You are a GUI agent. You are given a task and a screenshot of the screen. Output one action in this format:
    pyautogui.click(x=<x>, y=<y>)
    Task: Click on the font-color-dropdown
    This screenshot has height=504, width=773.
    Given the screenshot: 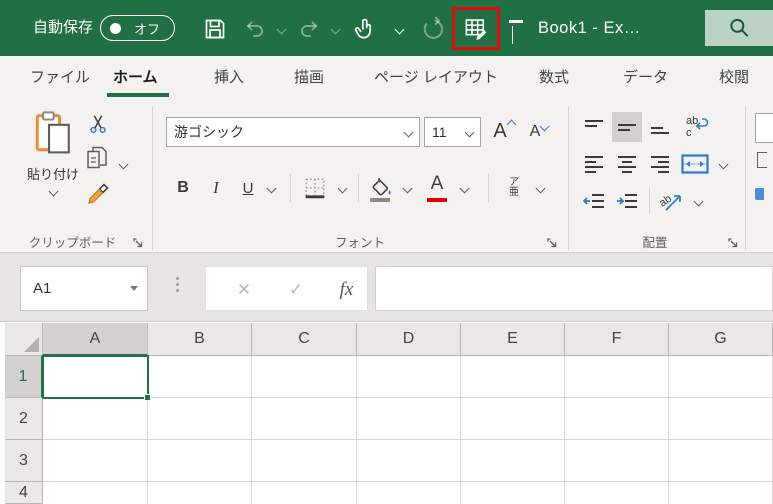 What is the action you would take?
    pyautogui.click(x=464, y=188)
    